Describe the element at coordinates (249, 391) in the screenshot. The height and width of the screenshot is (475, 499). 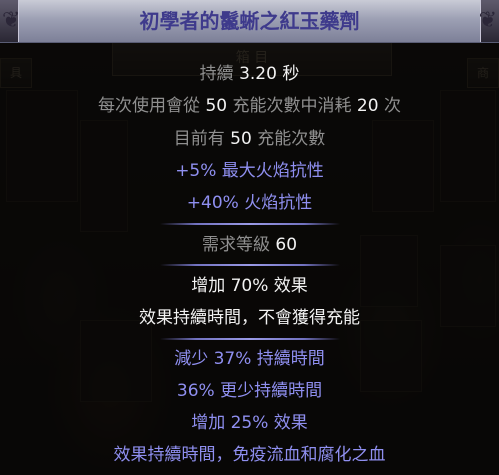
I see `explicit-mod: 36% 更少持續時間` at that location.